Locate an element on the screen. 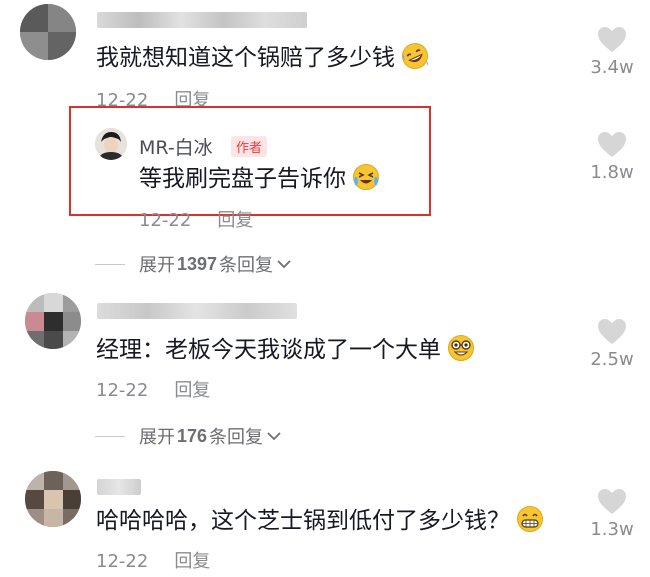 Image resolution: width=650 pixels, height=577 pixels. comment-body: 哈哈哈哈，这个芝士锅到低付了多少钱？ is located at coordinates (303, 521).